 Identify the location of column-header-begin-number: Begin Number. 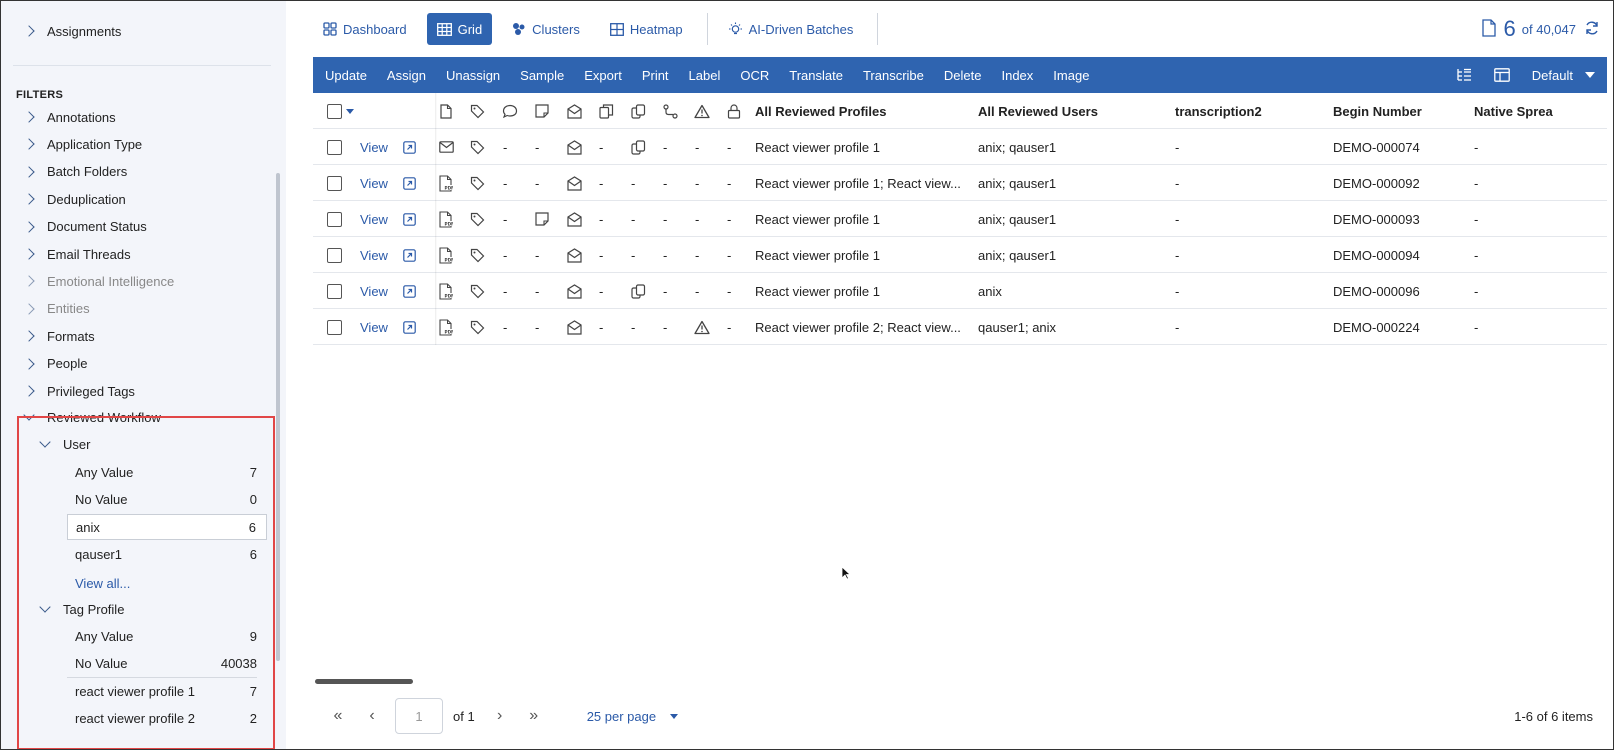
(1377, 111).